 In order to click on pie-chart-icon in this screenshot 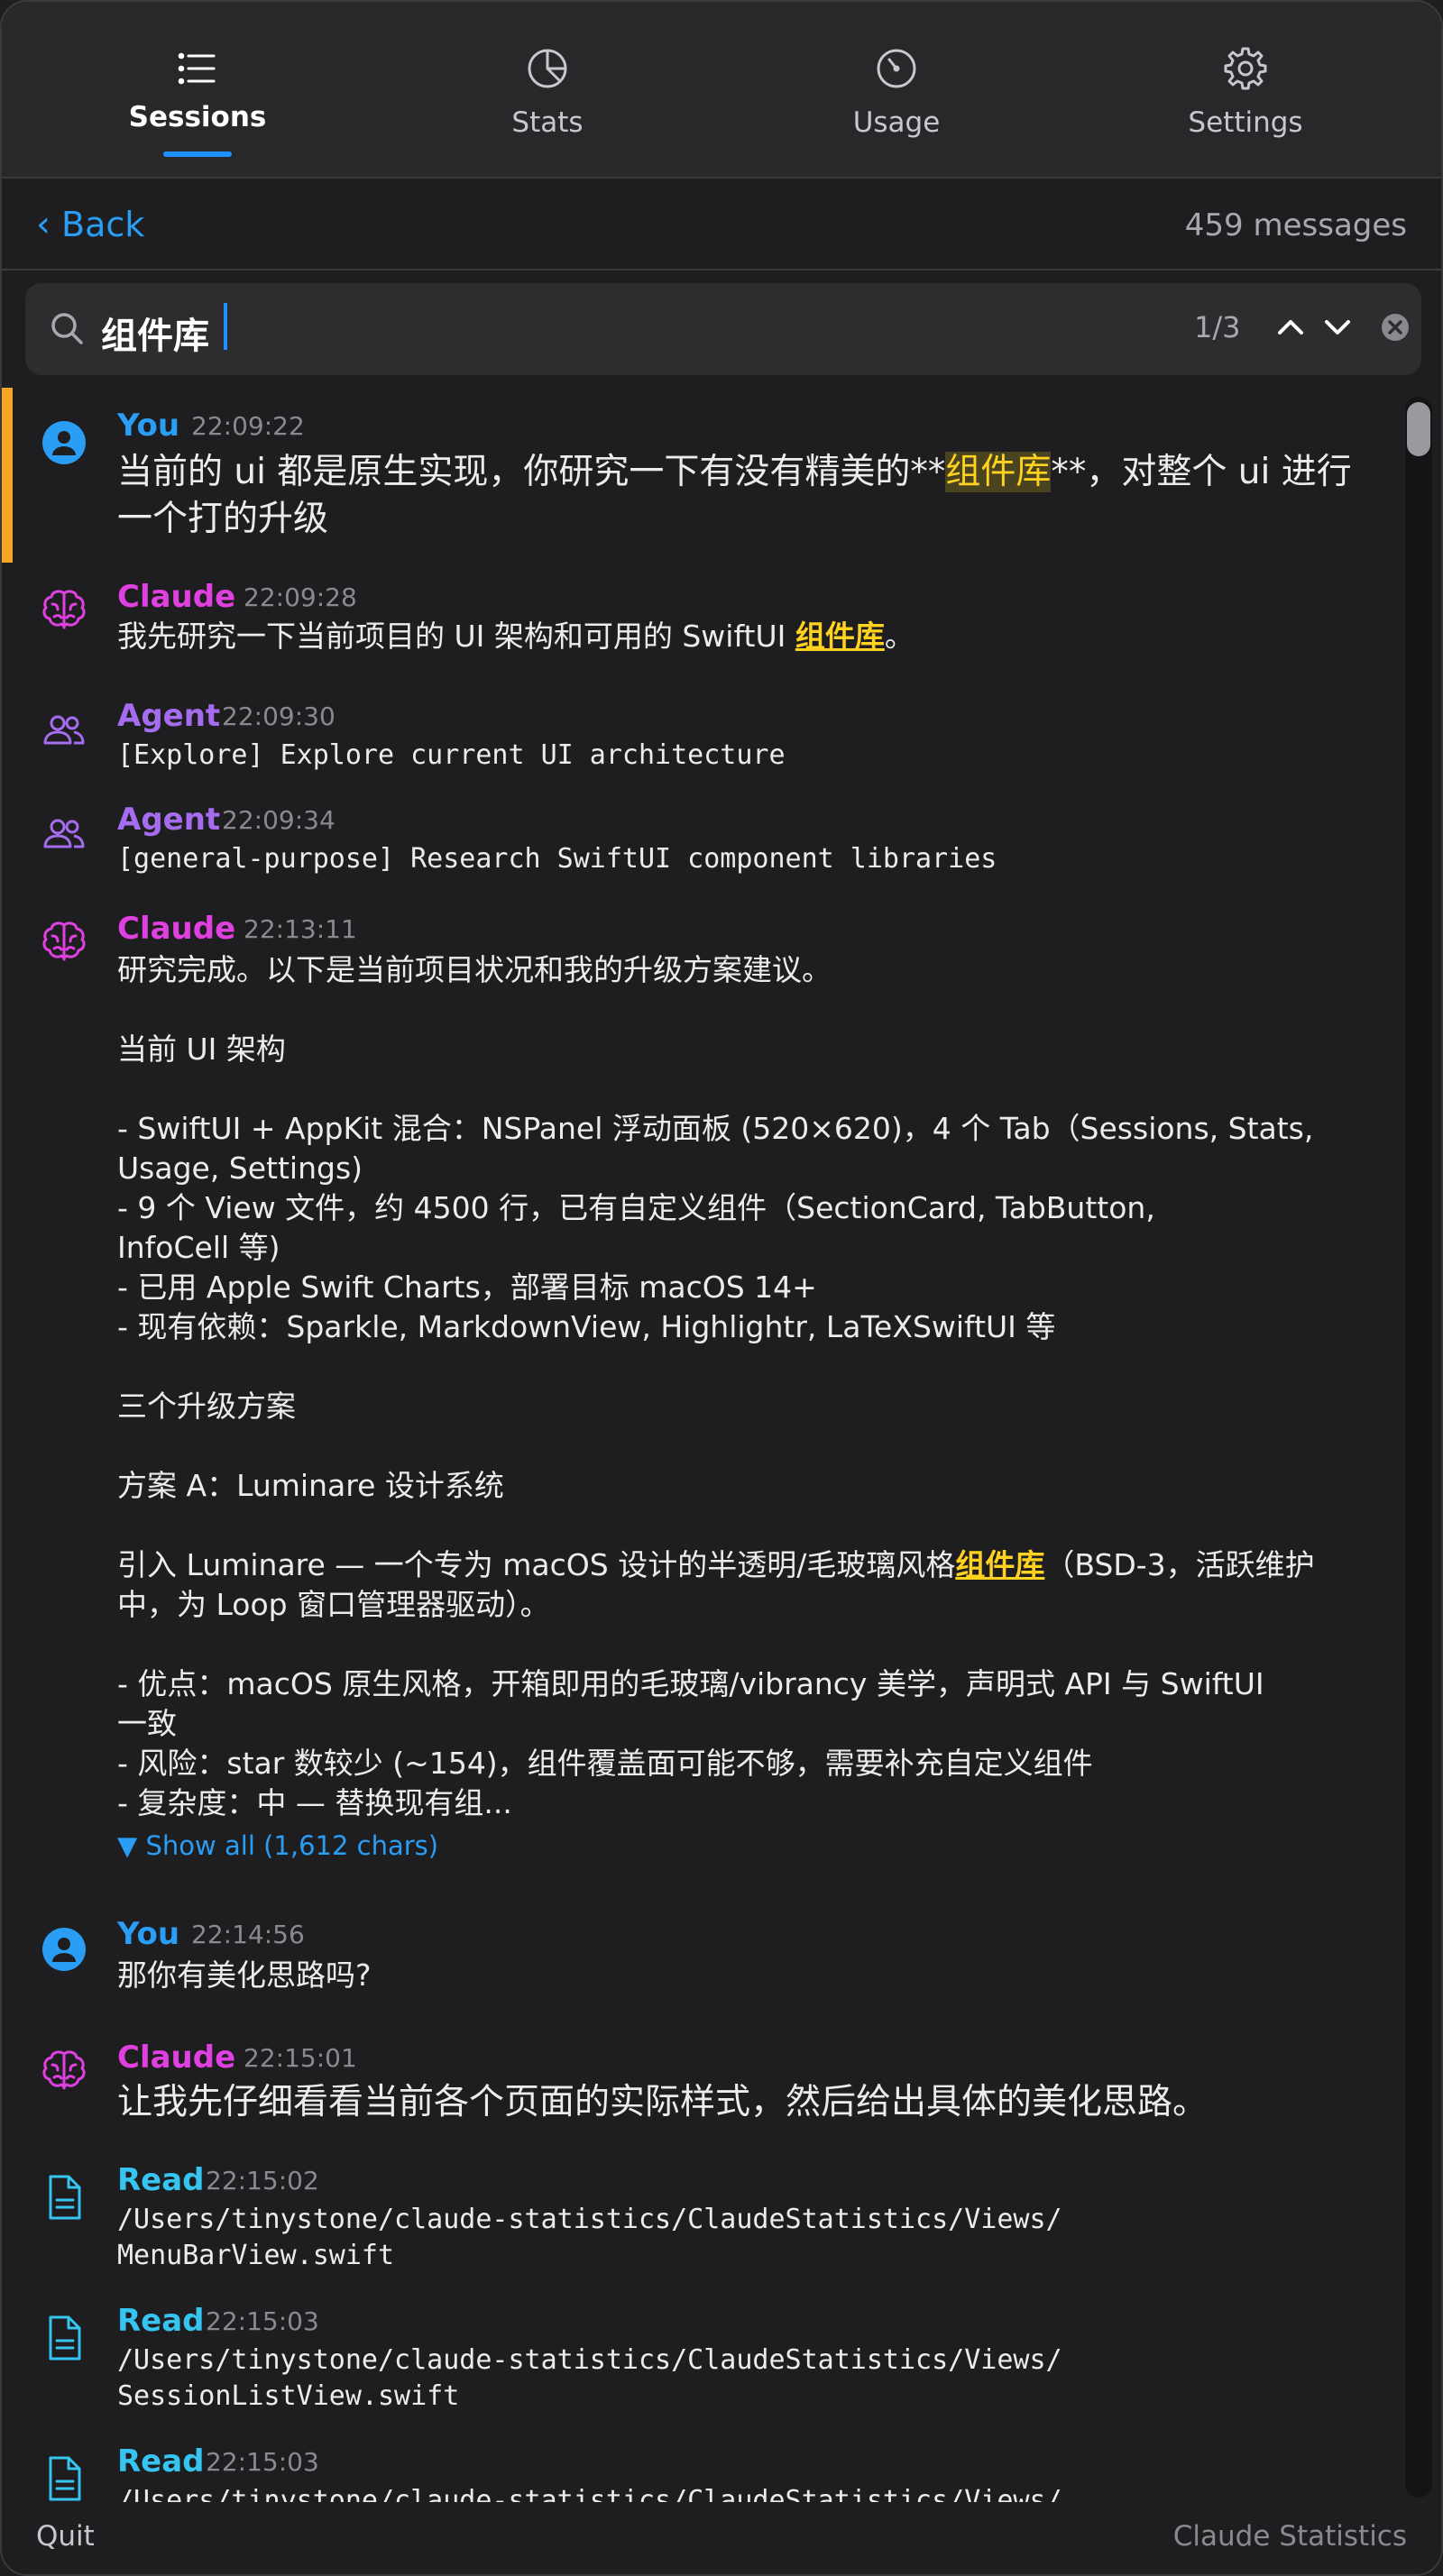, I will do `click(547, 68)`.